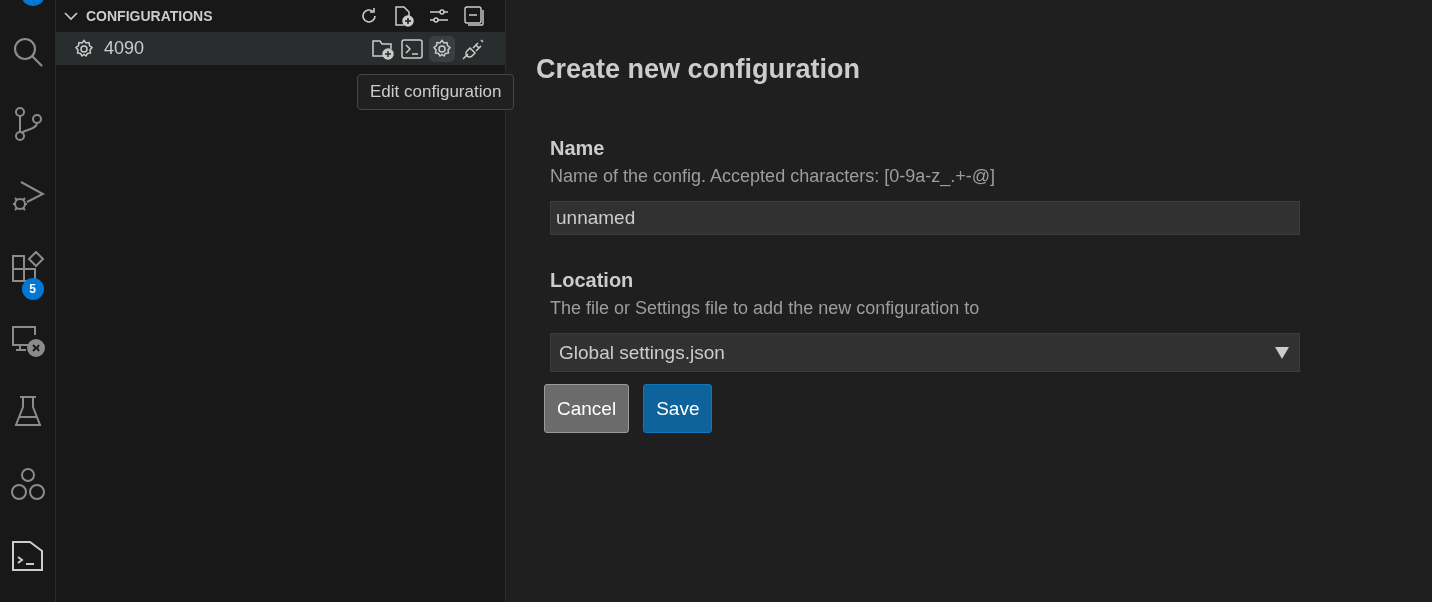 The image size is (1432, 602). What do you see at coordinates (925, 218) in the screenshot?
I see `name-input: unnamed` at bounding box center [925, 218].